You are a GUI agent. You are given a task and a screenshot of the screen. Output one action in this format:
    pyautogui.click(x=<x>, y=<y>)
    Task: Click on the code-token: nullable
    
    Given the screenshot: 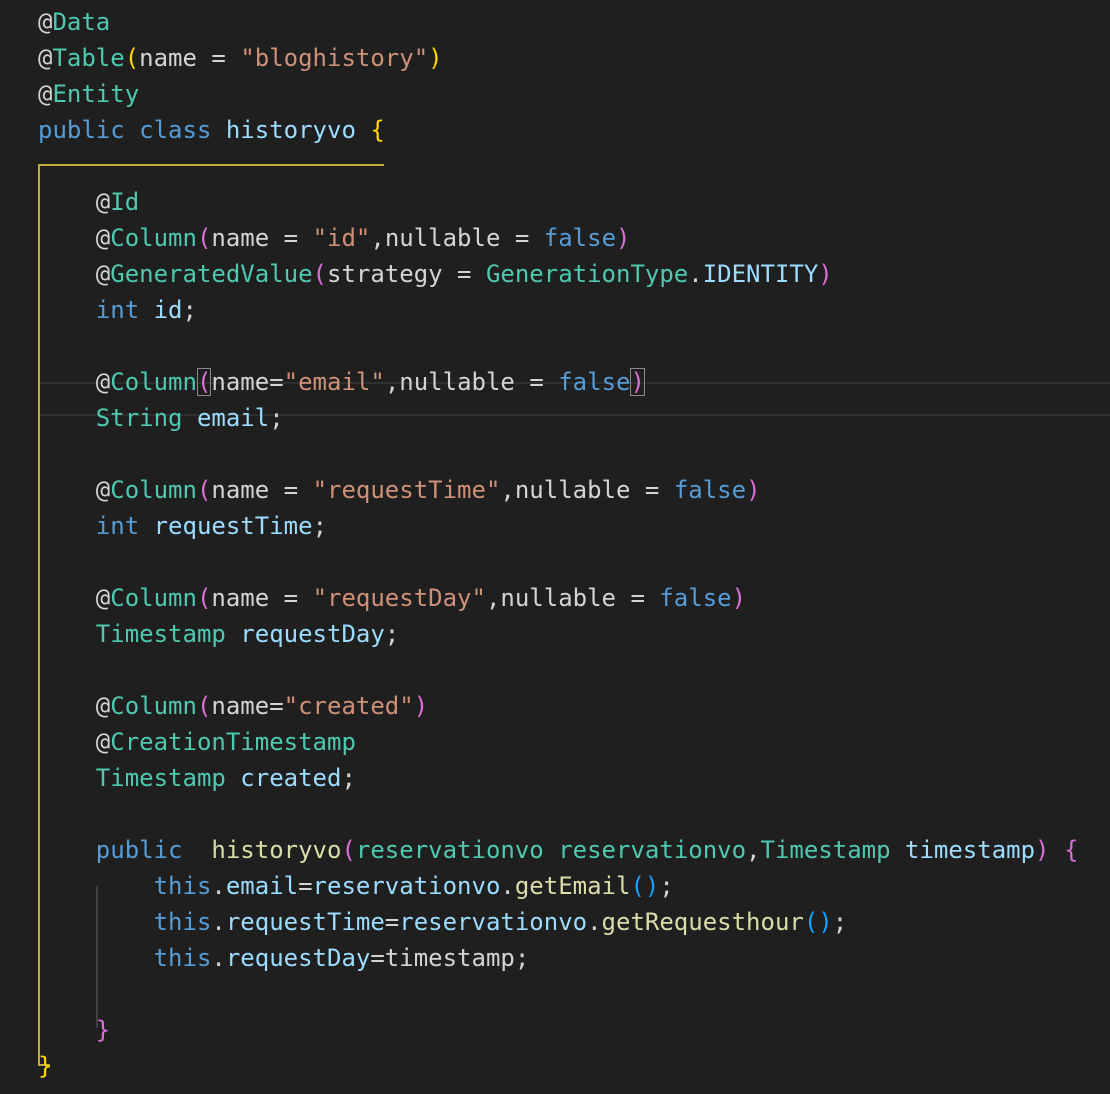 What is the action you would take?
    pyautogui.click(x=572, y=490)
    